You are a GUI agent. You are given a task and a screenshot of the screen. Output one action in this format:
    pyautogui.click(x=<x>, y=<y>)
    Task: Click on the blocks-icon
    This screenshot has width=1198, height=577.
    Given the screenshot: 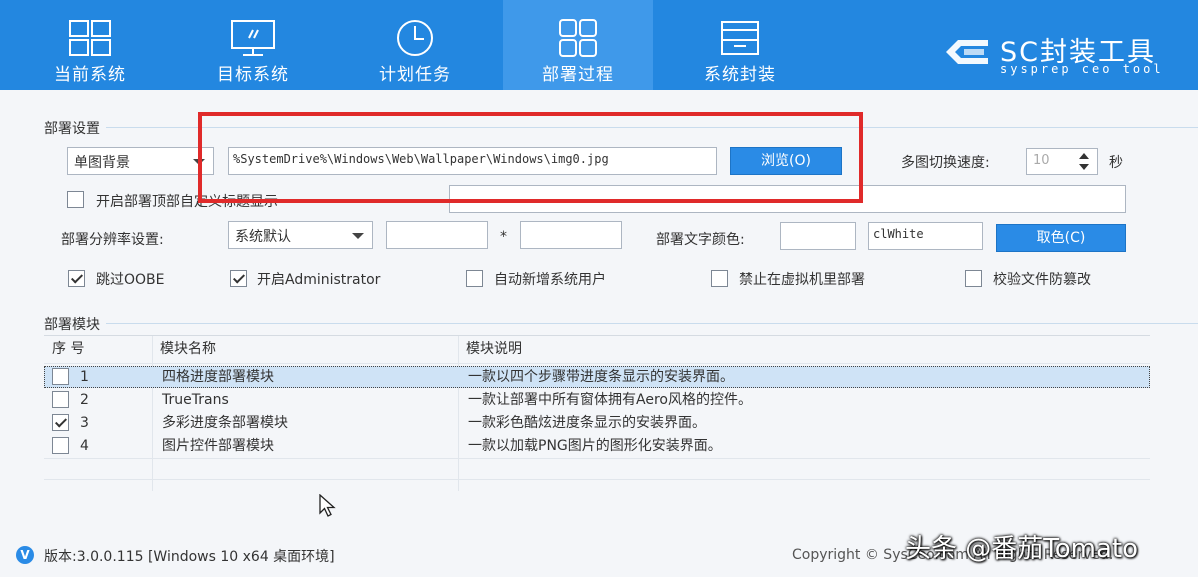 What is the action you would take?
    pyautogui.click(x=578, y=38)
    